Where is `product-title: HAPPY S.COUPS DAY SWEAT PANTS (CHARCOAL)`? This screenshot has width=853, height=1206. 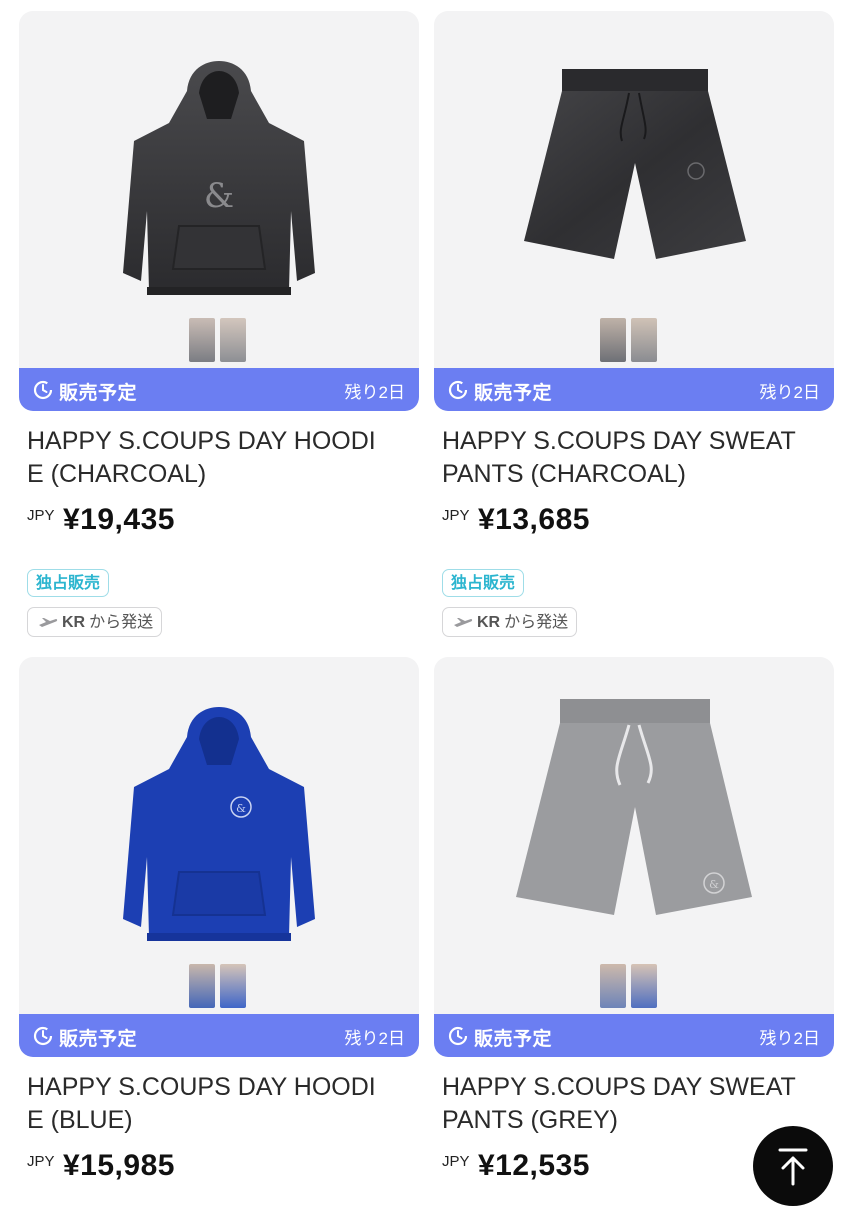
product-title: HAPPY S.COUPS DAY SWEAT PANTS (CHARCOAL) is located at coordinates (632, 458).